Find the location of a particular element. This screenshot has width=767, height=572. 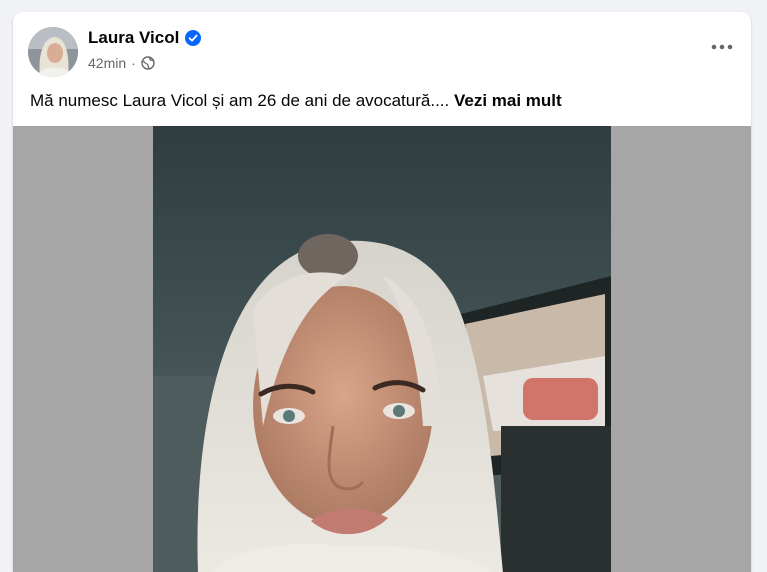

more-options-icon is located at coordinates (722, 47).